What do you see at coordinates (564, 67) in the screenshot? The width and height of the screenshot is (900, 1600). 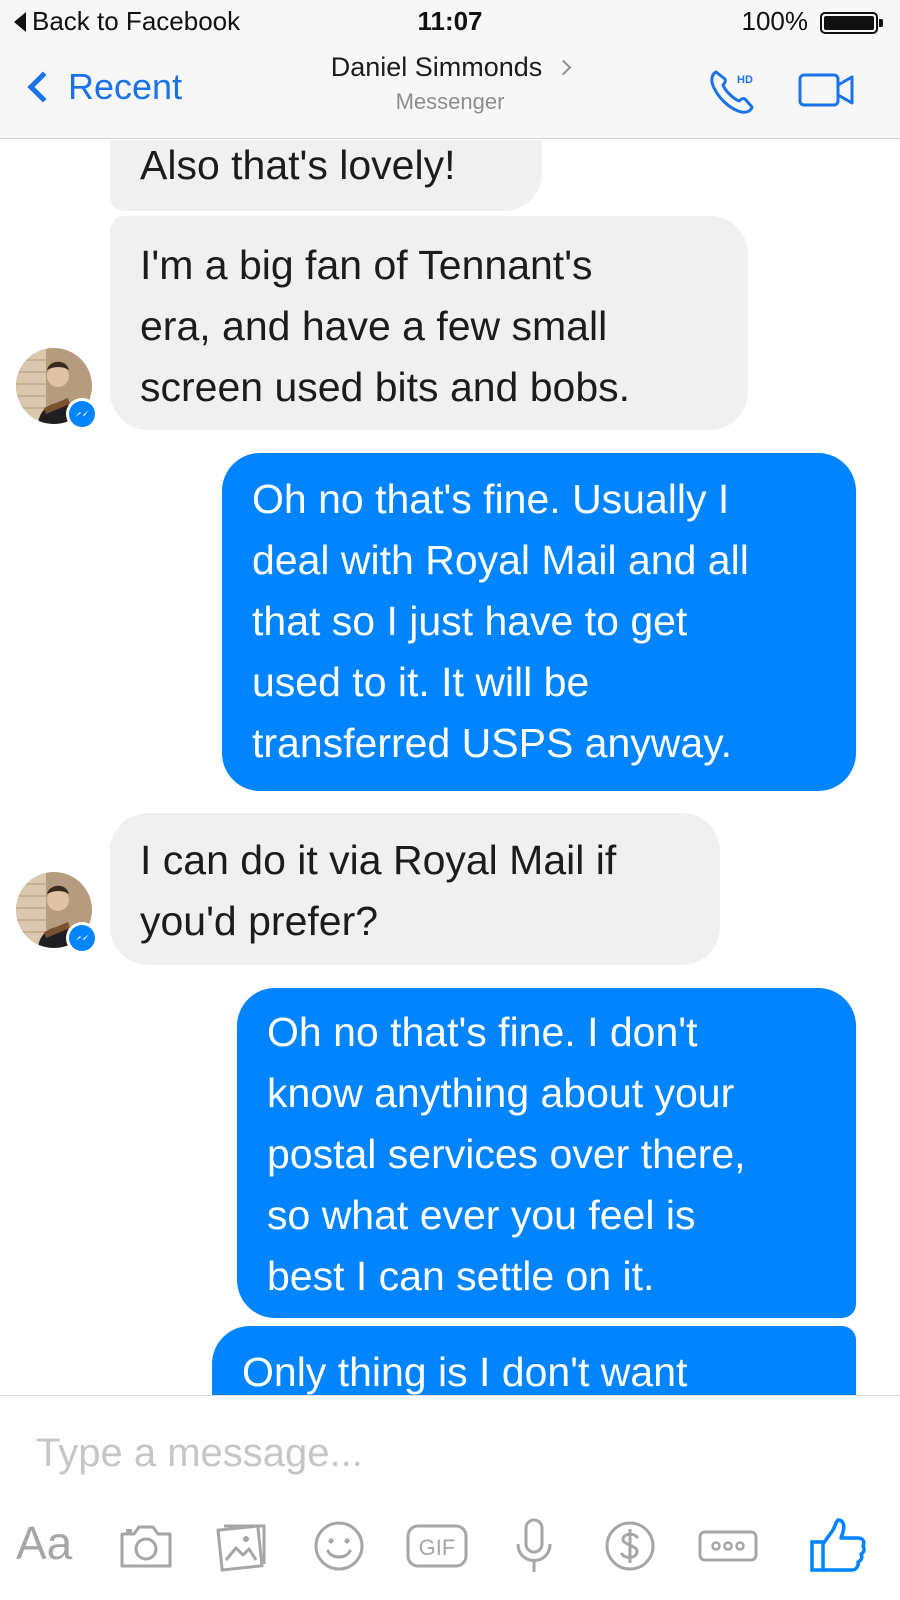 I see `chevron-right-icon` at bounding box center [564, 67].